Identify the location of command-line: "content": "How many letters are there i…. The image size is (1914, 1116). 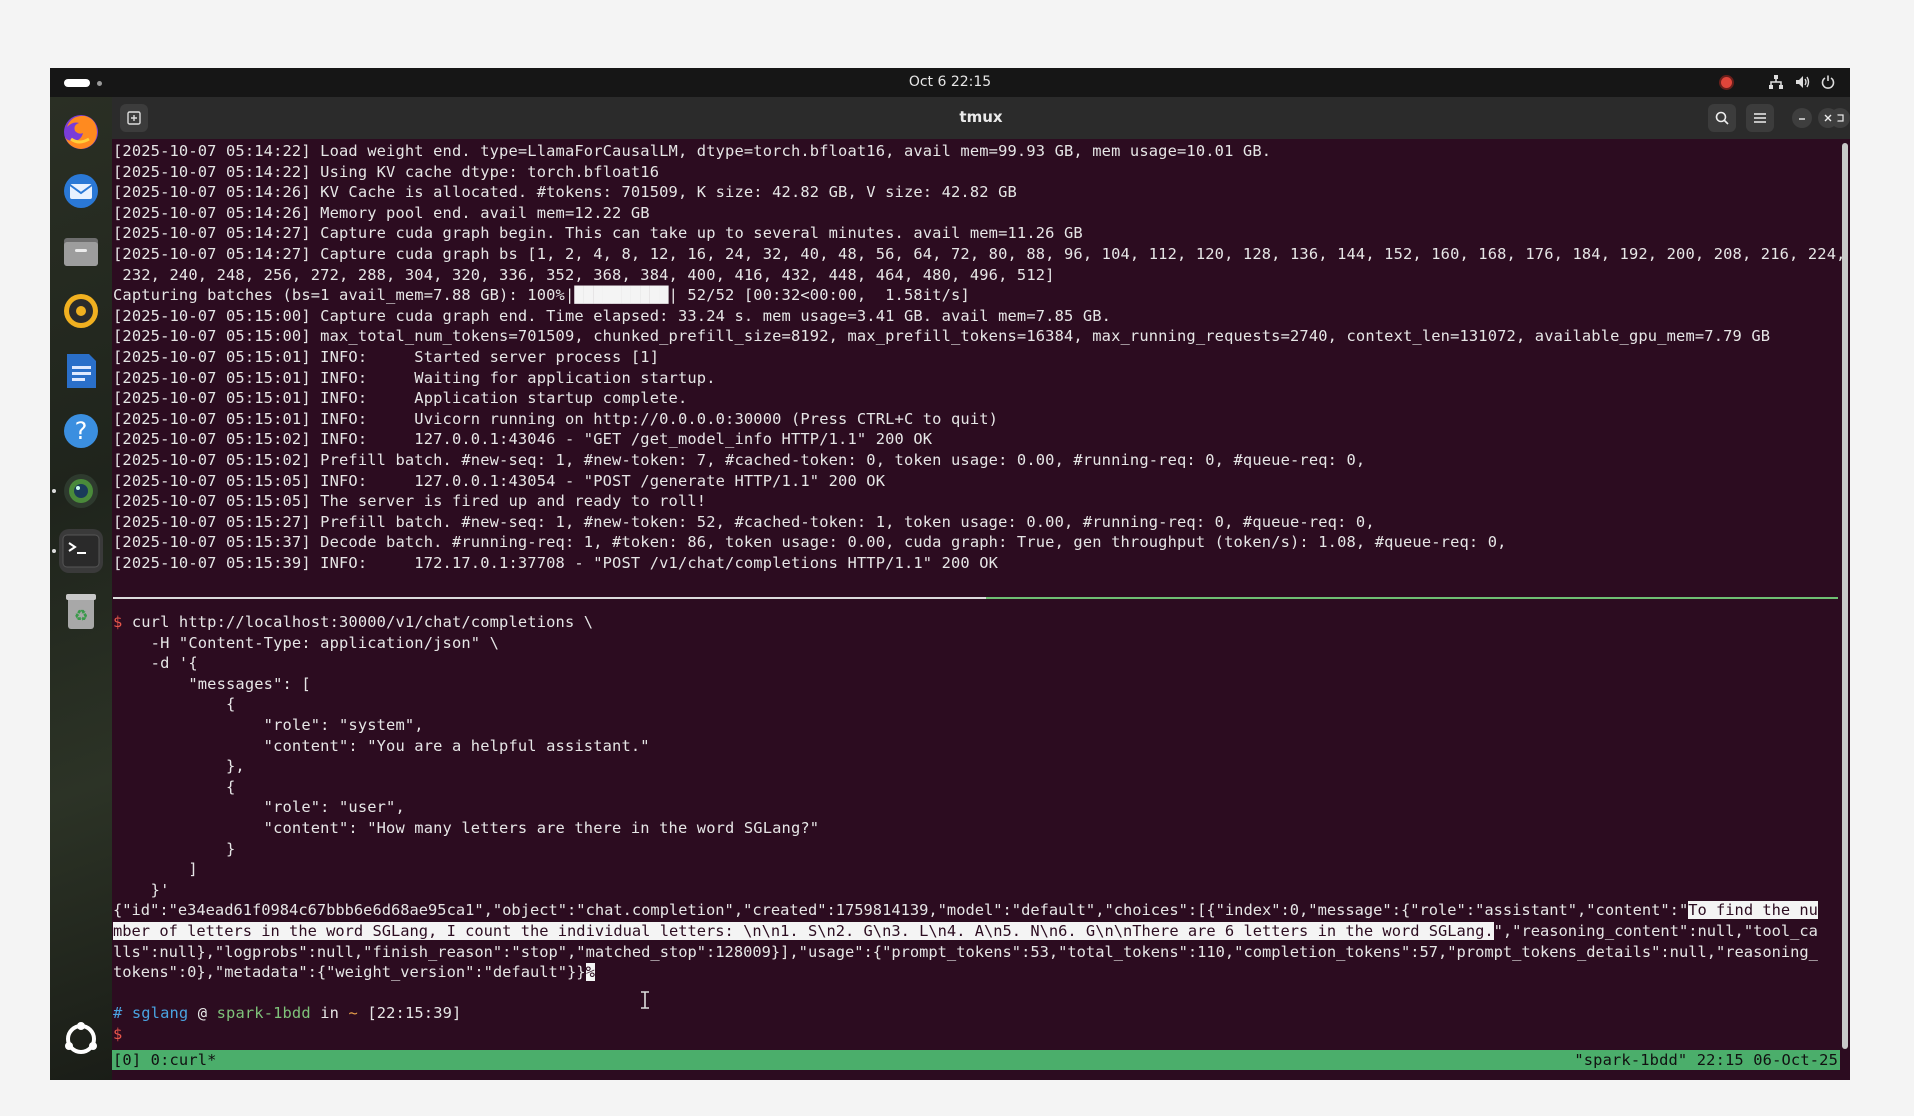
(466, 828).